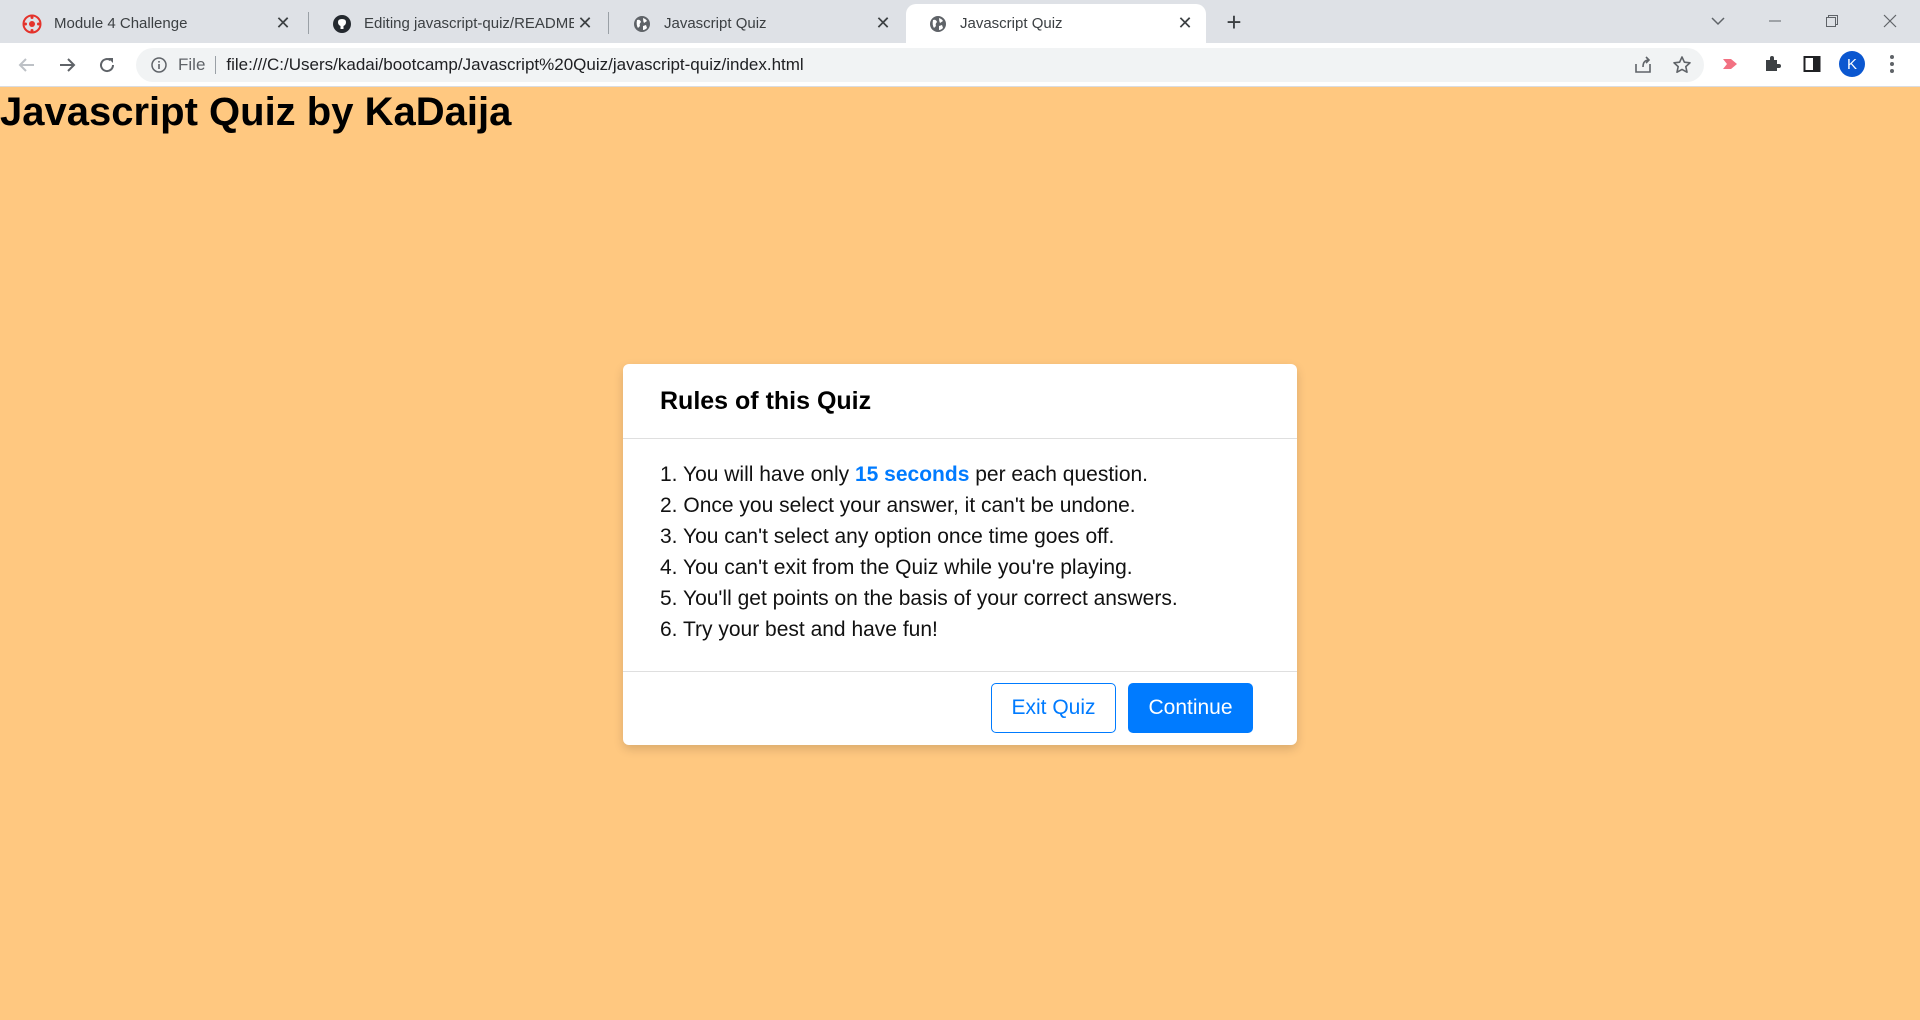  What do you see at coordinates (107, 65) in the screenshot?
I see `reload-icon` at bounding box center [107, 65].